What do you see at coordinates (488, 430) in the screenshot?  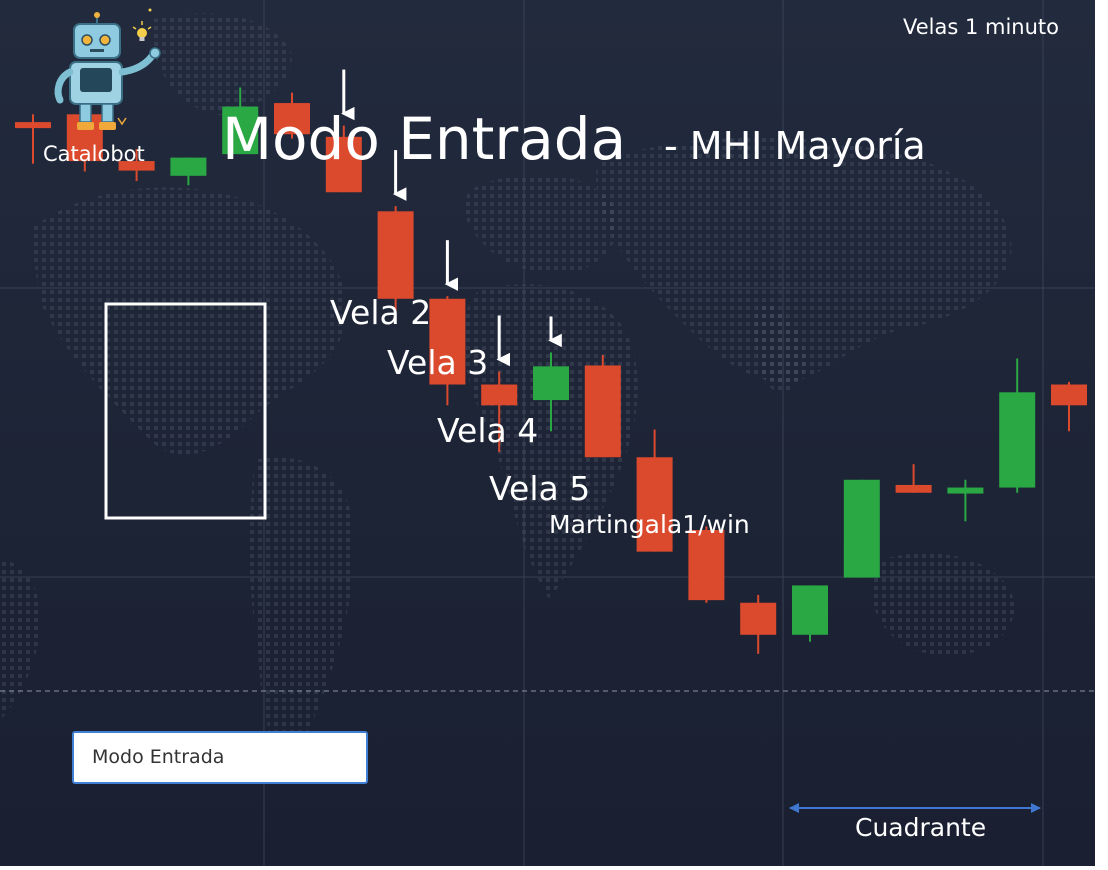 I see `vela-4-label: Vela 4` at bounding box center [488, 430].